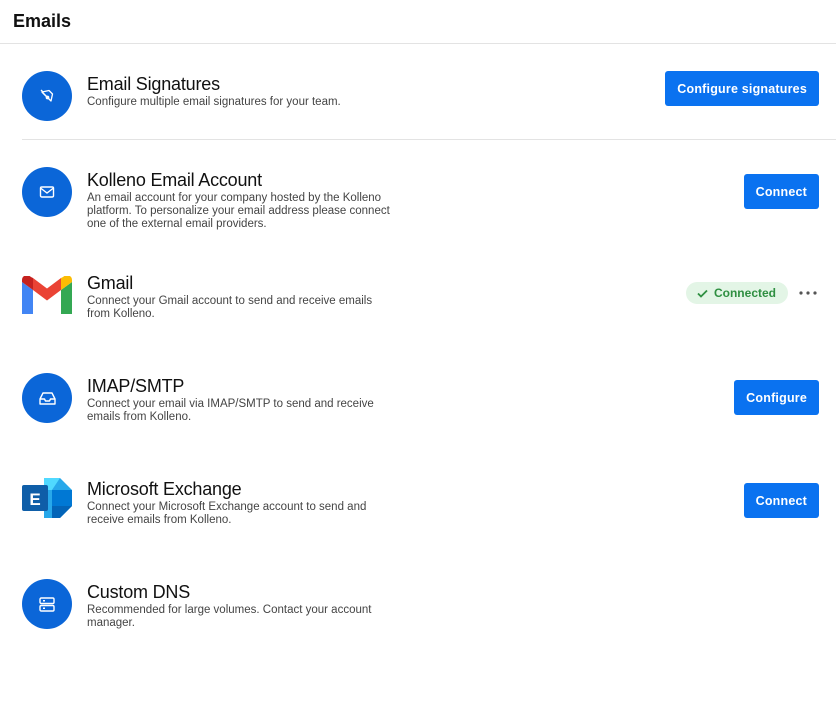  Describe the element at coordinates (776, 397) in the screenshot. I see `configure-imap-button: Configure` at that location.